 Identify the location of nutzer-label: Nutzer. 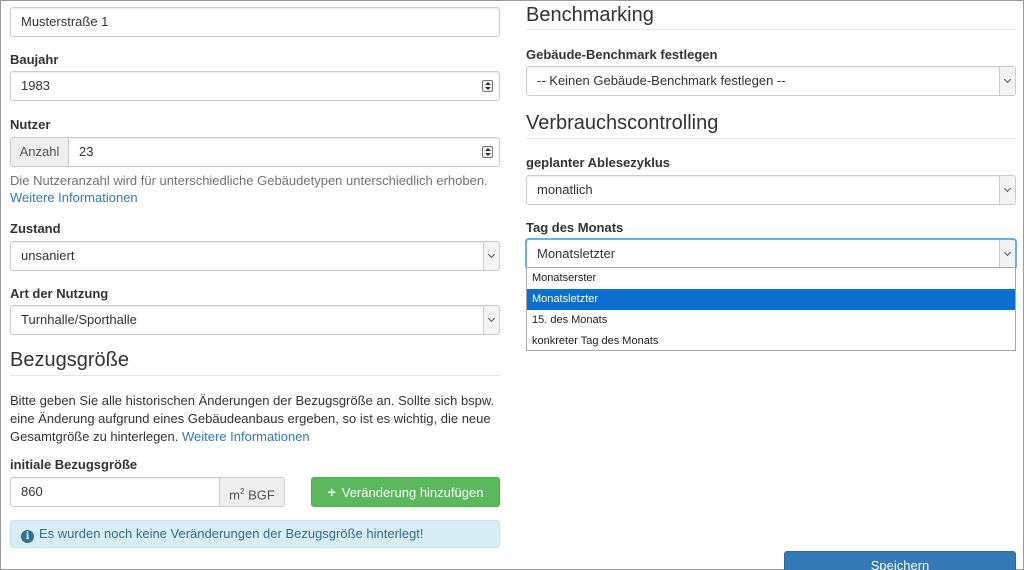
(30, 124).